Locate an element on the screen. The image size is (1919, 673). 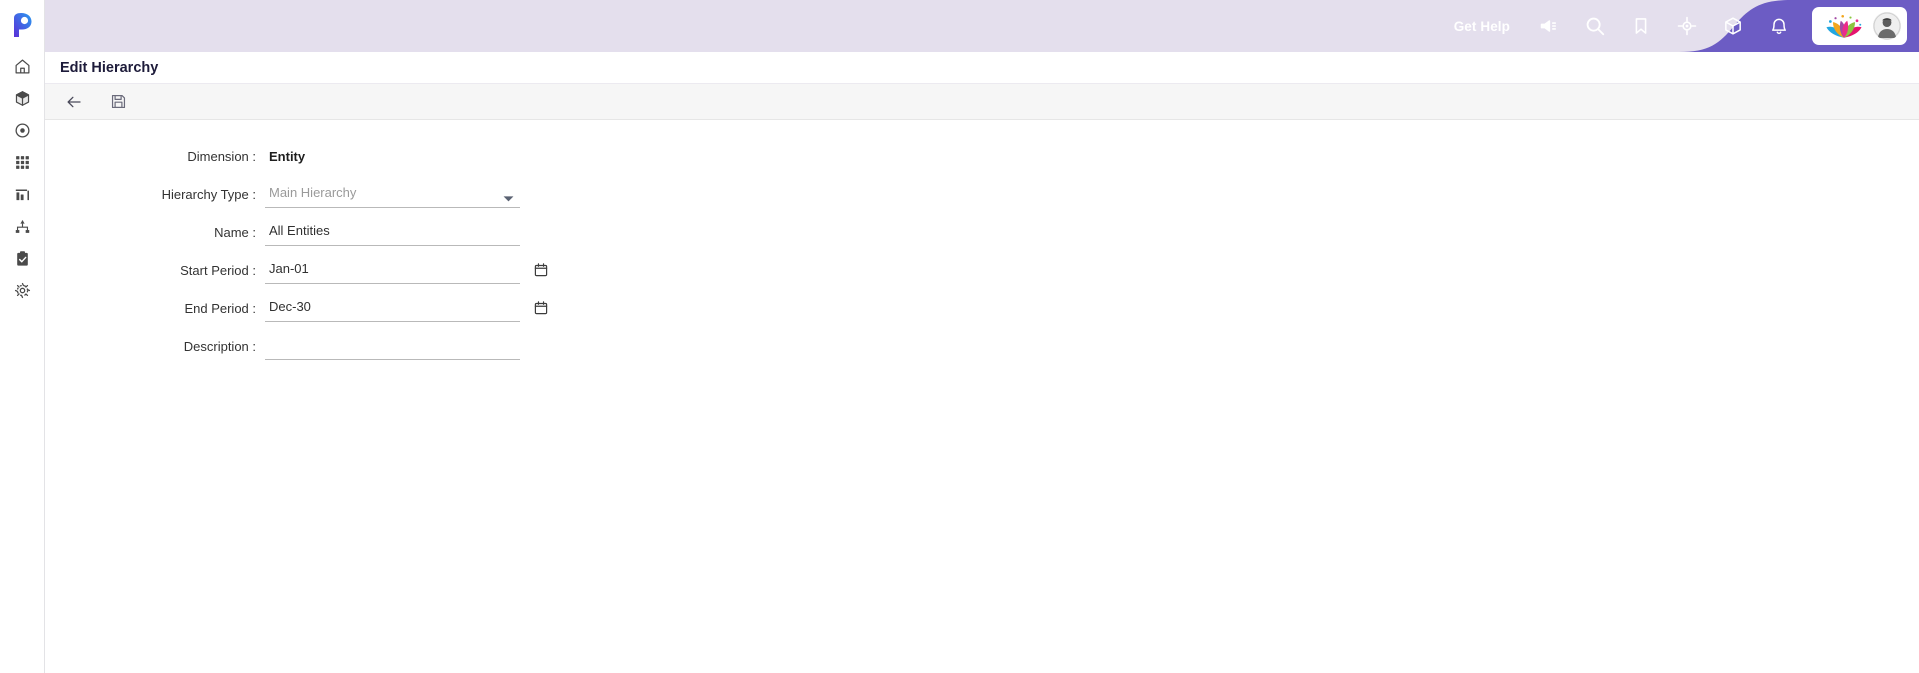
top-header-bar: Get Help is located at coordinates (982, 26).